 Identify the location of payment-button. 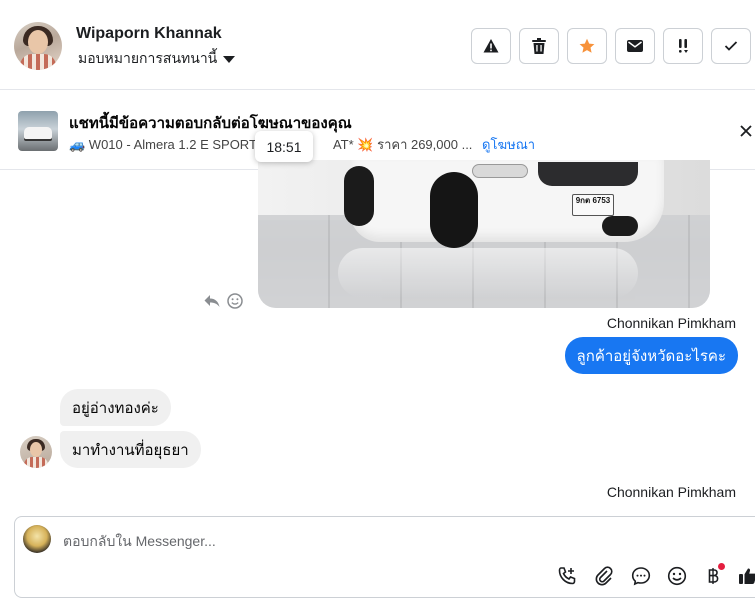
(713, 575).